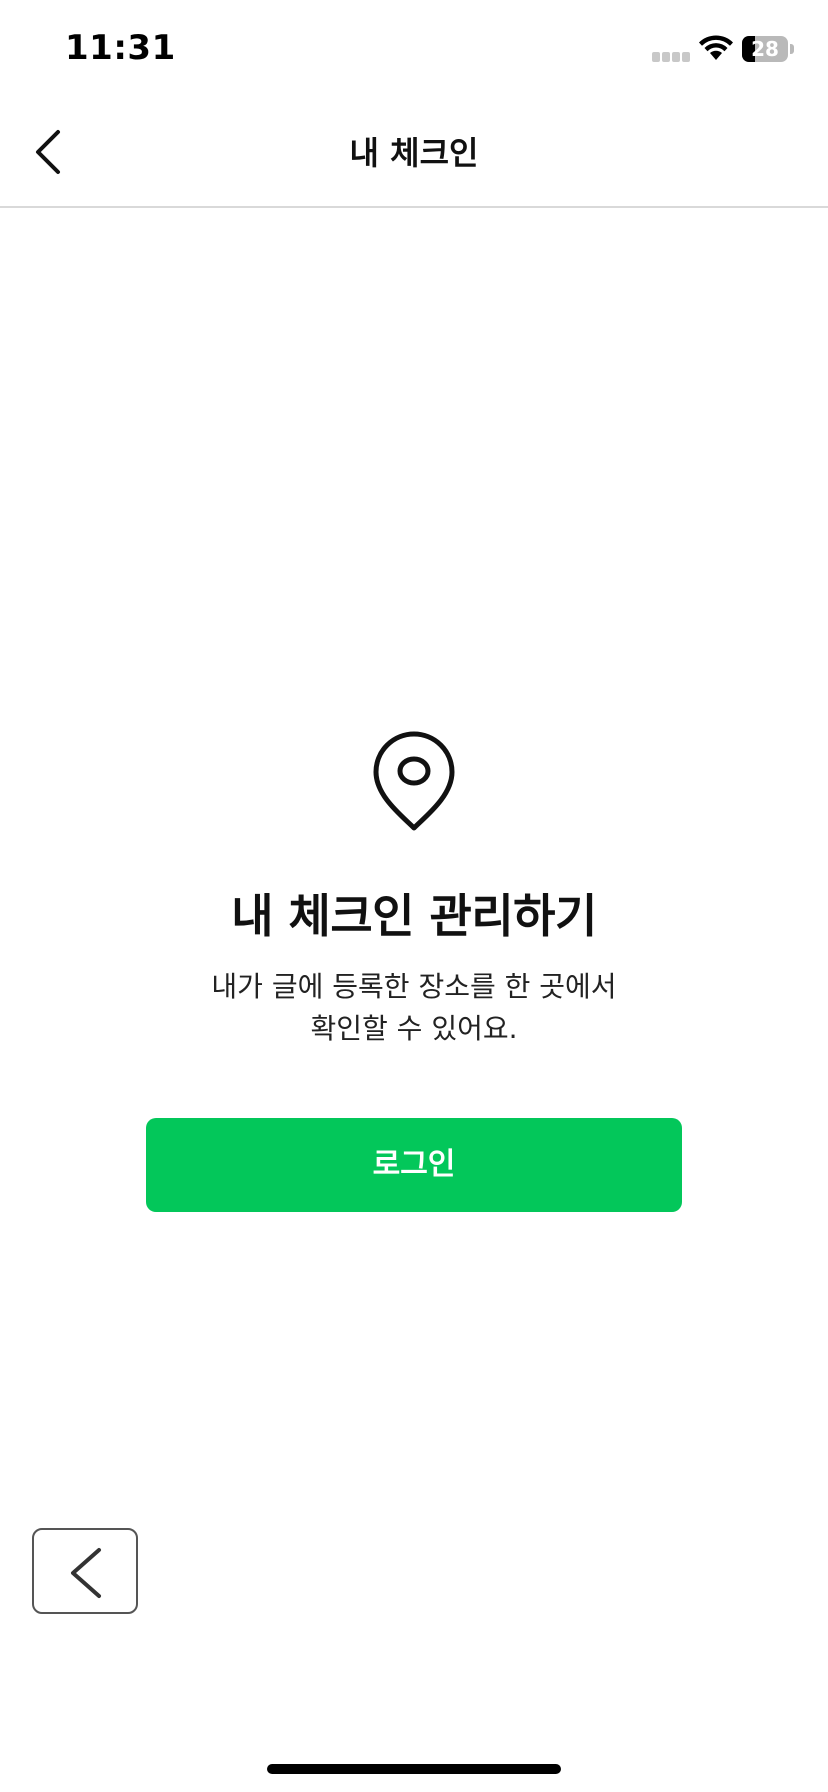 The width and height of the screenshot is (828, 1792). I want to click on navigation-bar: 내 체크인, so click(414, 154).